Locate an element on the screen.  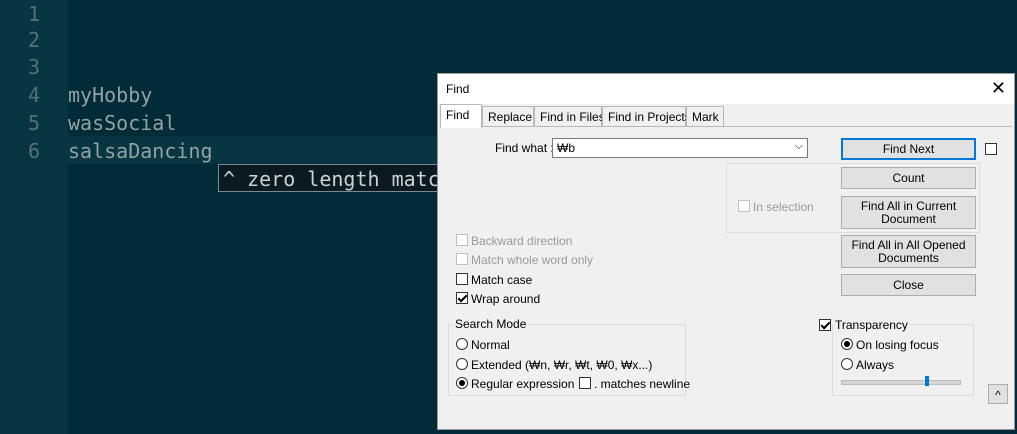
wrap-around-label: Wrap around is located at coordinates (506, 299).